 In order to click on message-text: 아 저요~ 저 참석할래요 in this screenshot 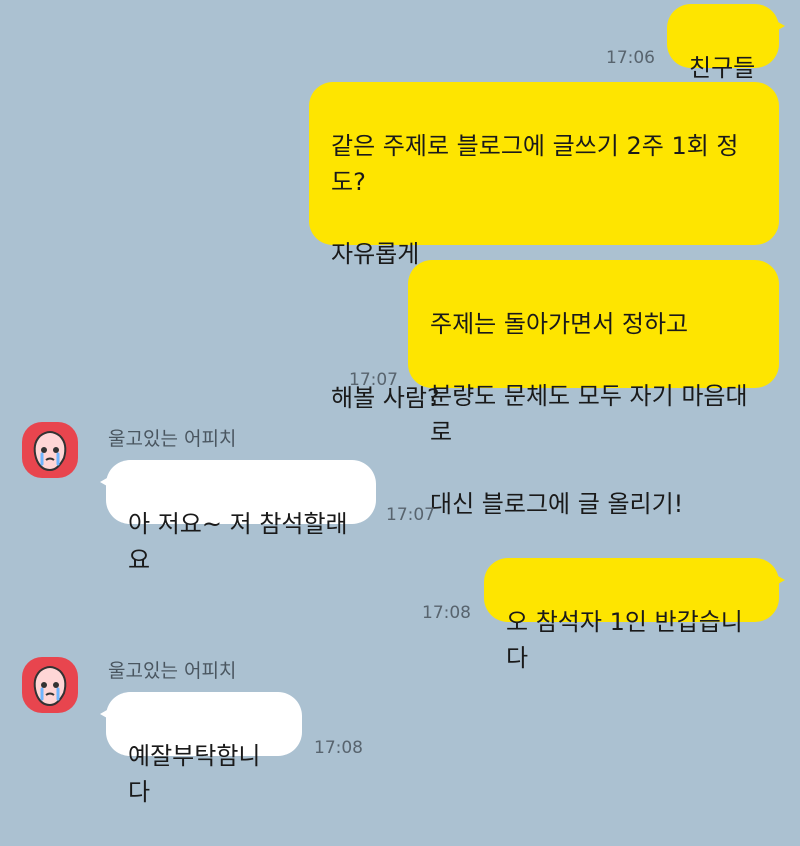, I will do `click(238, 542)`.